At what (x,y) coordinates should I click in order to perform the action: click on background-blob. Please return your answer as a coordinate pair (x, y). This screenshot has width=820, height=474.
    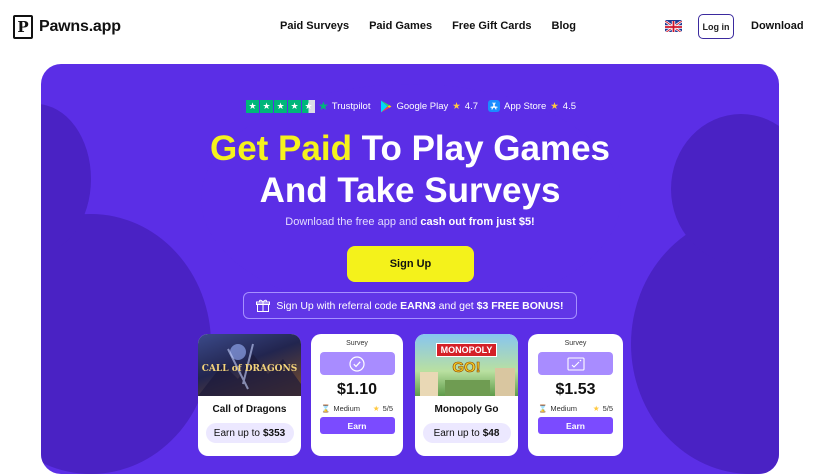
    Looking at the image, I should click on (126, 344).